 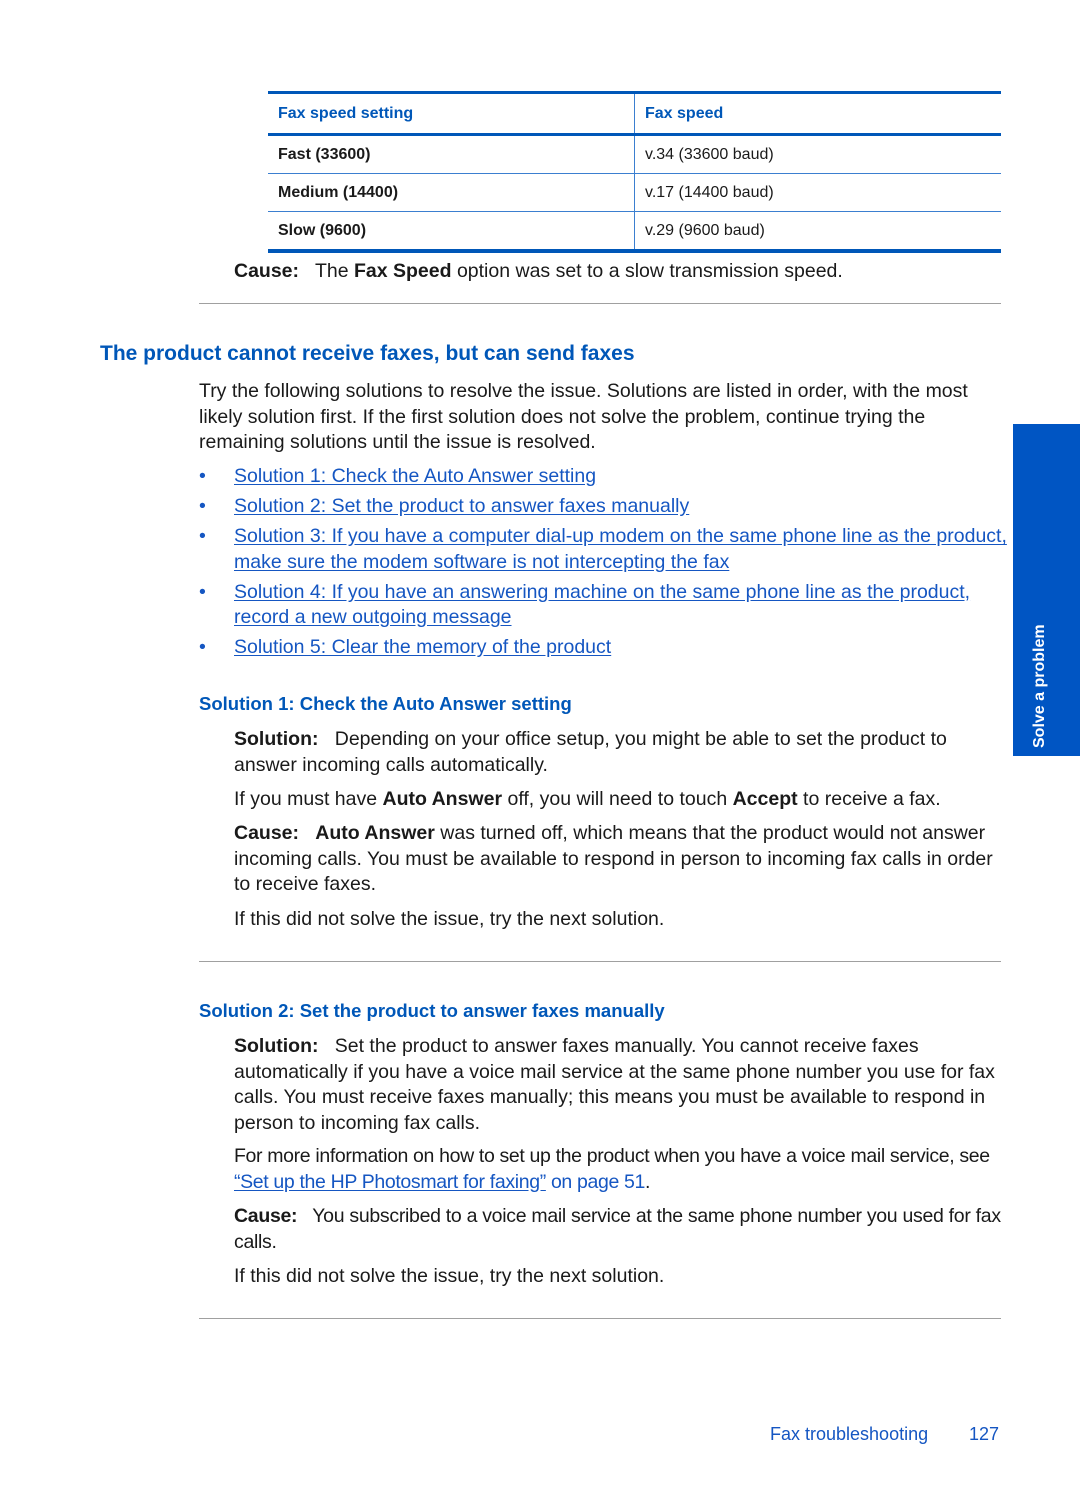 I want to click on page-reference: on page 51, so click(x=598, y=1182).